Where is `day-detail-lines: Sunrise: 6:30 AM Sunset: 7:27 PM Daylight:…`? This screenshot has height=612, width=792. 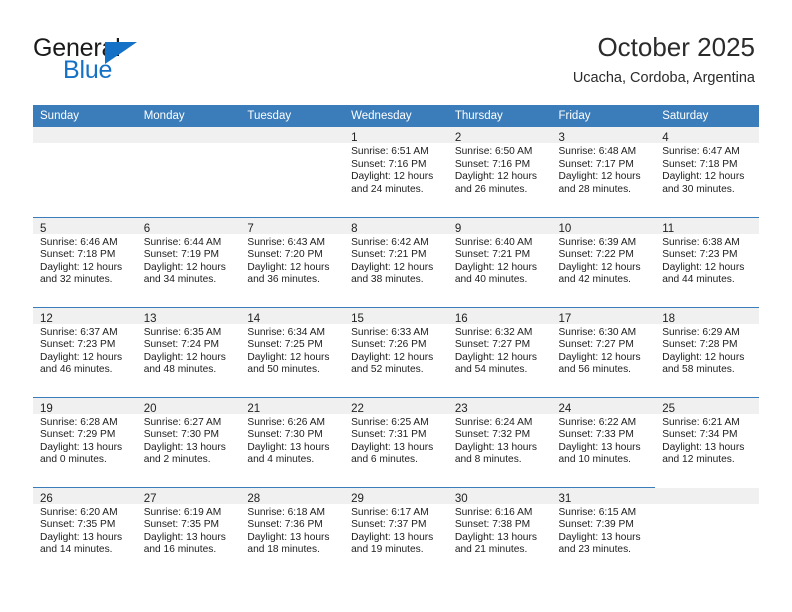
day-detail-lines: Sunrise: 6:30 AM Sunset: 7:27 PM Daylight:… is located at coordinates (604, 350).